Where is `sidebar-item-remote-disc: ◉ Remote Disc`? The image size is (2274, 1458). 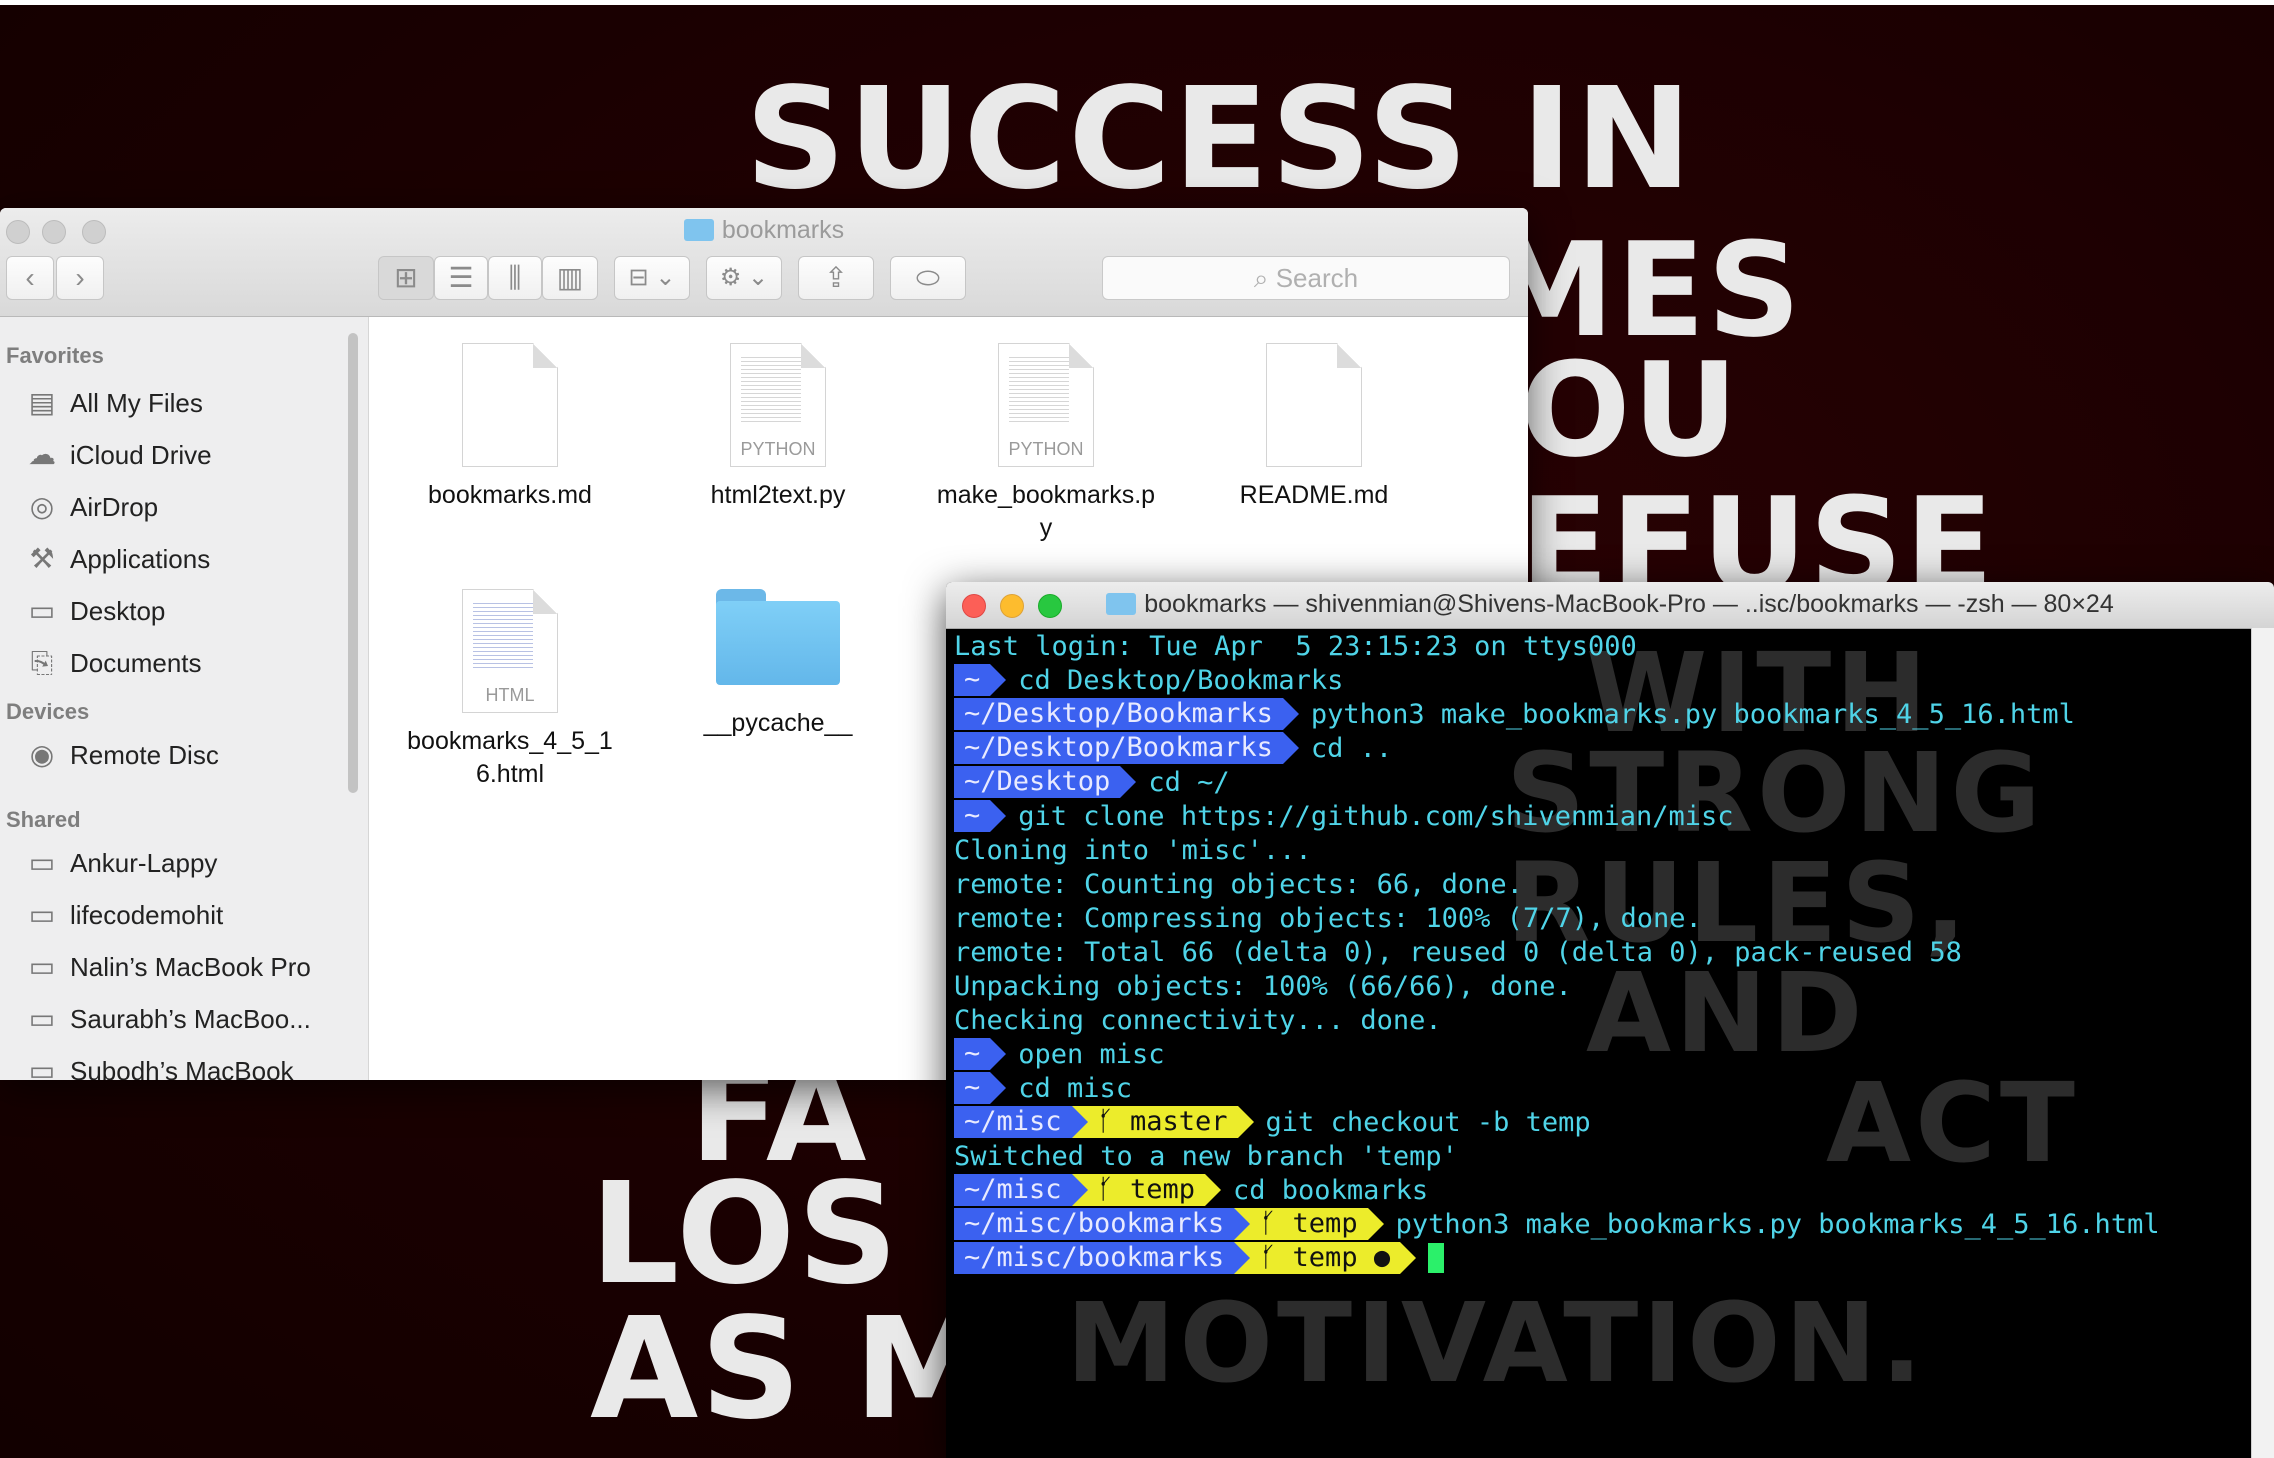 sidebar-item-remote-disc: ◉ Remote Disc is located at coordinates (120, 755).